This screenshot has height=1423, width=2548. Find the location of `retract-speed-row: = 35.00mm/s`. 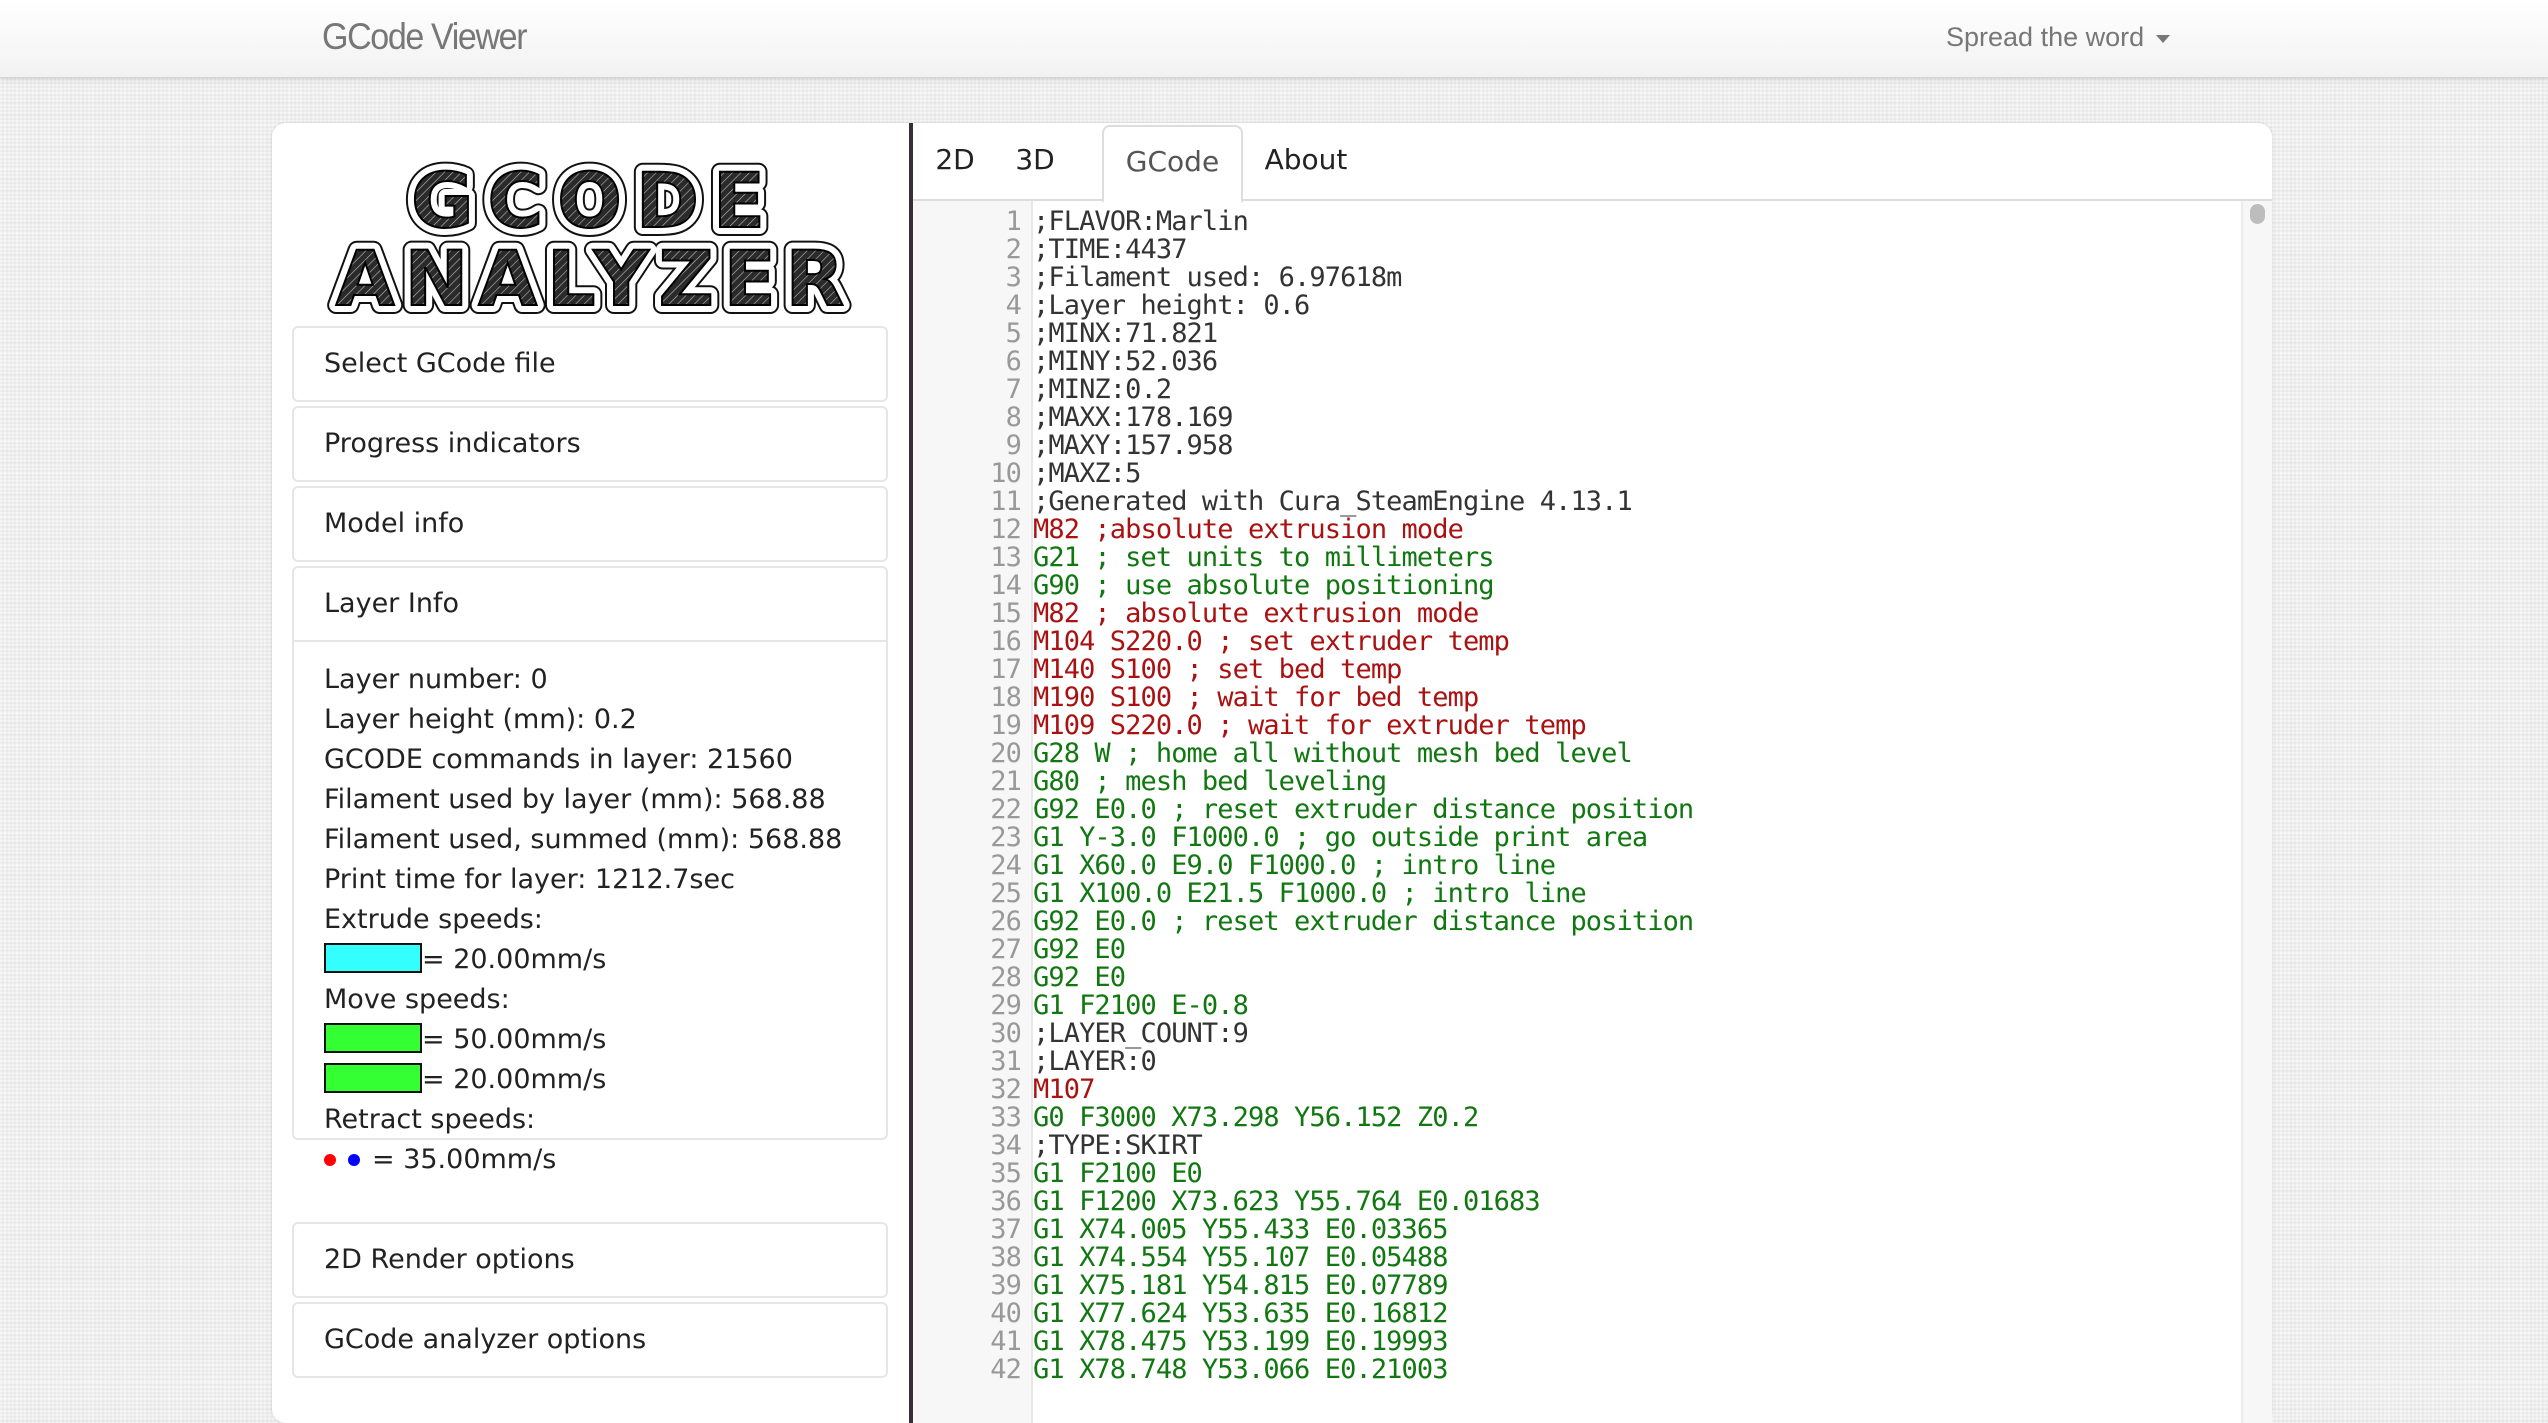

retract-speed-row: = 35.00mm/s is located at coordinates (590, 1160).